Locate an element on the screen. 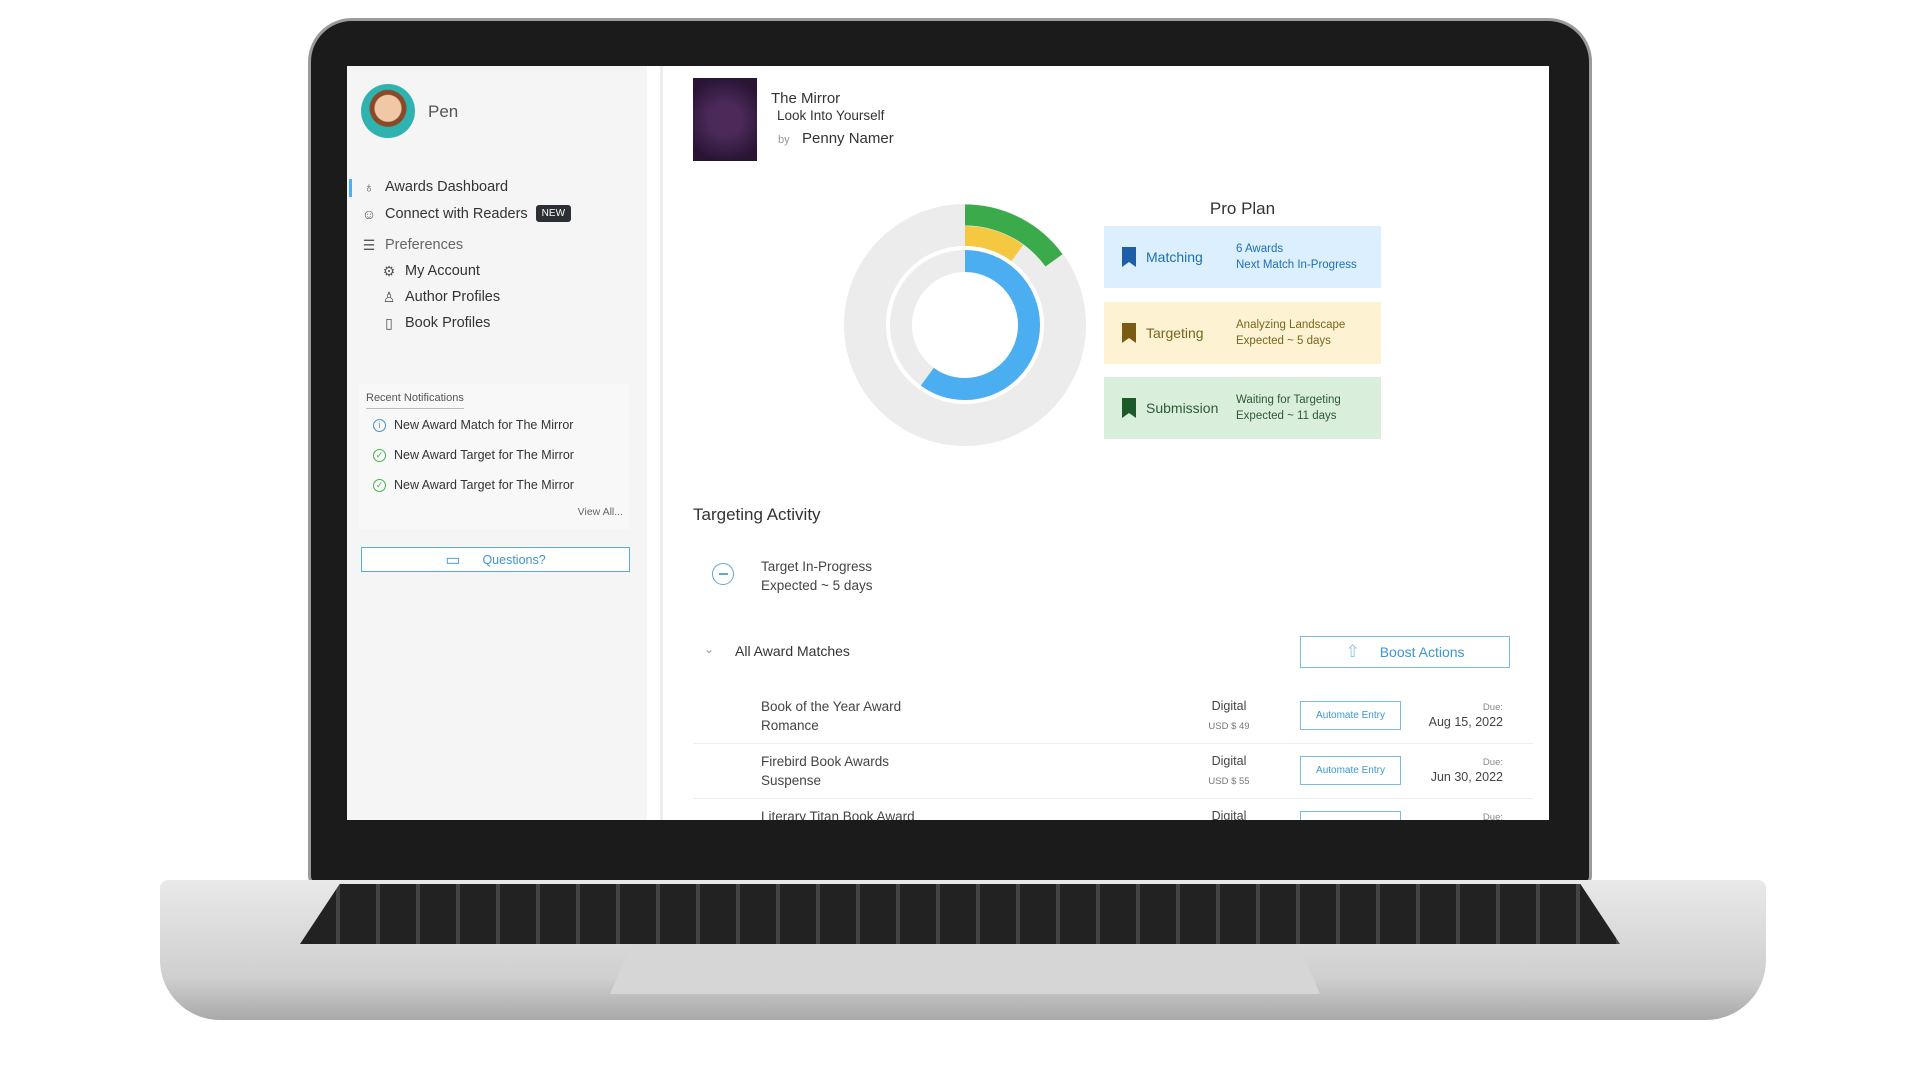 This screenshot has width=1920, height=1080. sidebar-item-awards-dashboard: ♁ Awards Dashboard is located at coordinates (434, 187).